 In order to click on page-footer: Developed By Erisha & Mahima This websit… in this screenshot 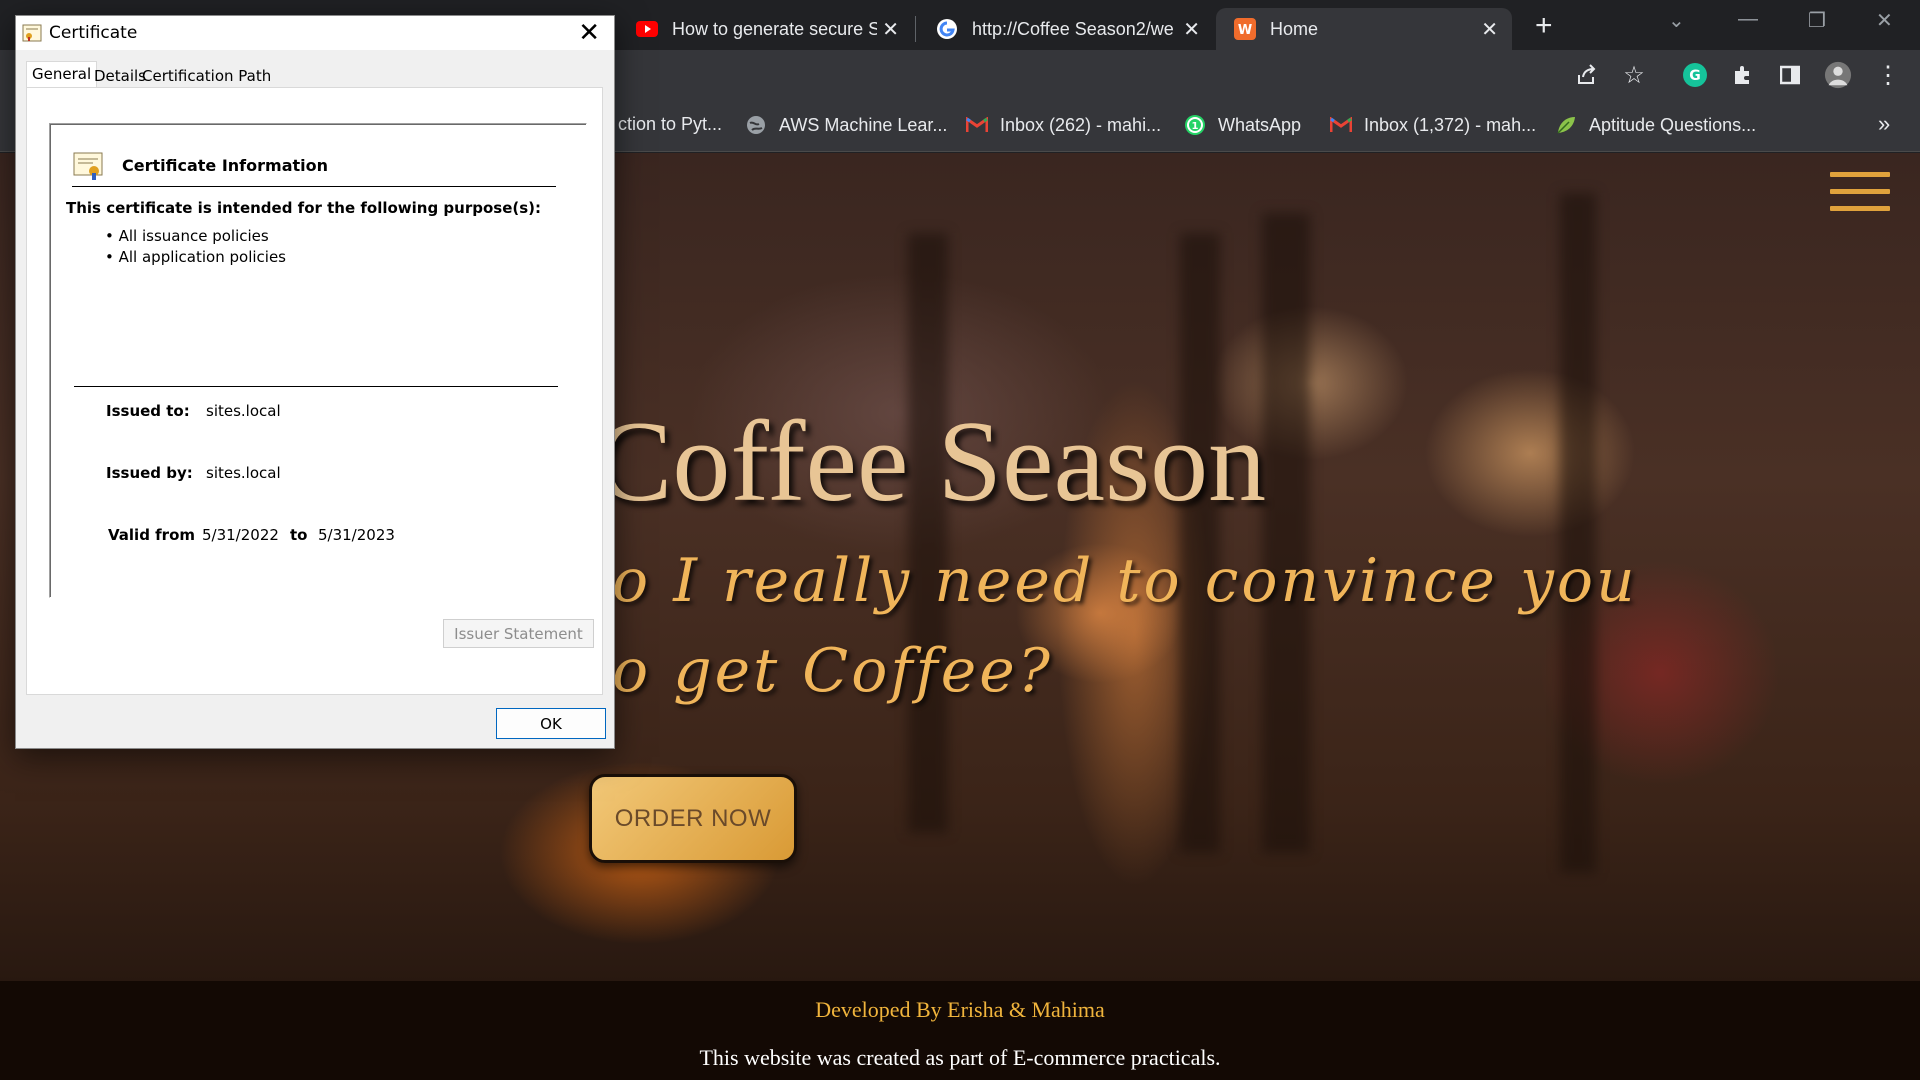, I will do `click(960, 1030)`.